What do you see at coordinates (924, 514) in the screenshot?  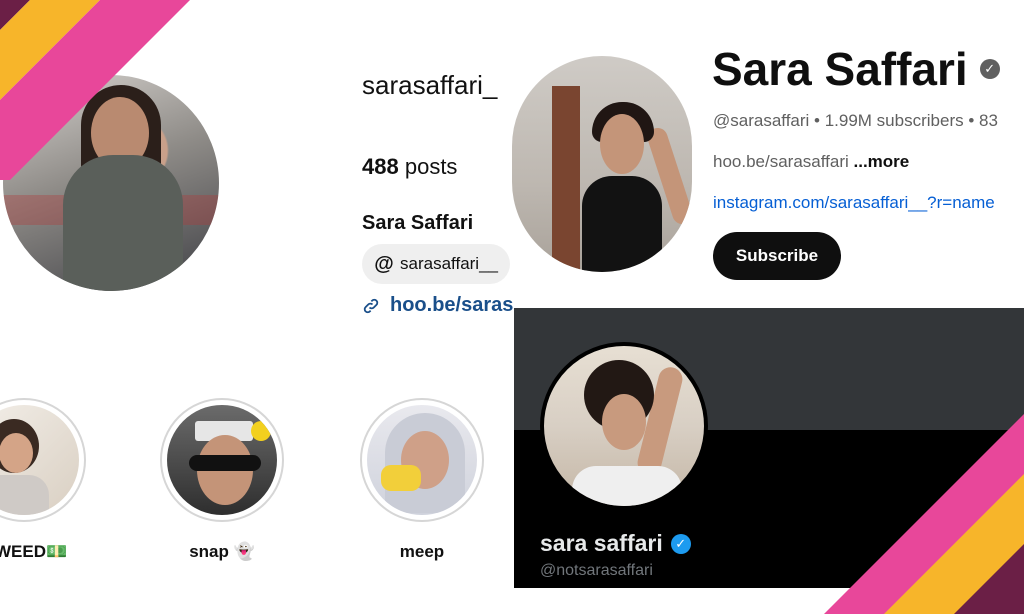 I see `decorative-stripes-bottom-right` at bounding box center [924, 514].